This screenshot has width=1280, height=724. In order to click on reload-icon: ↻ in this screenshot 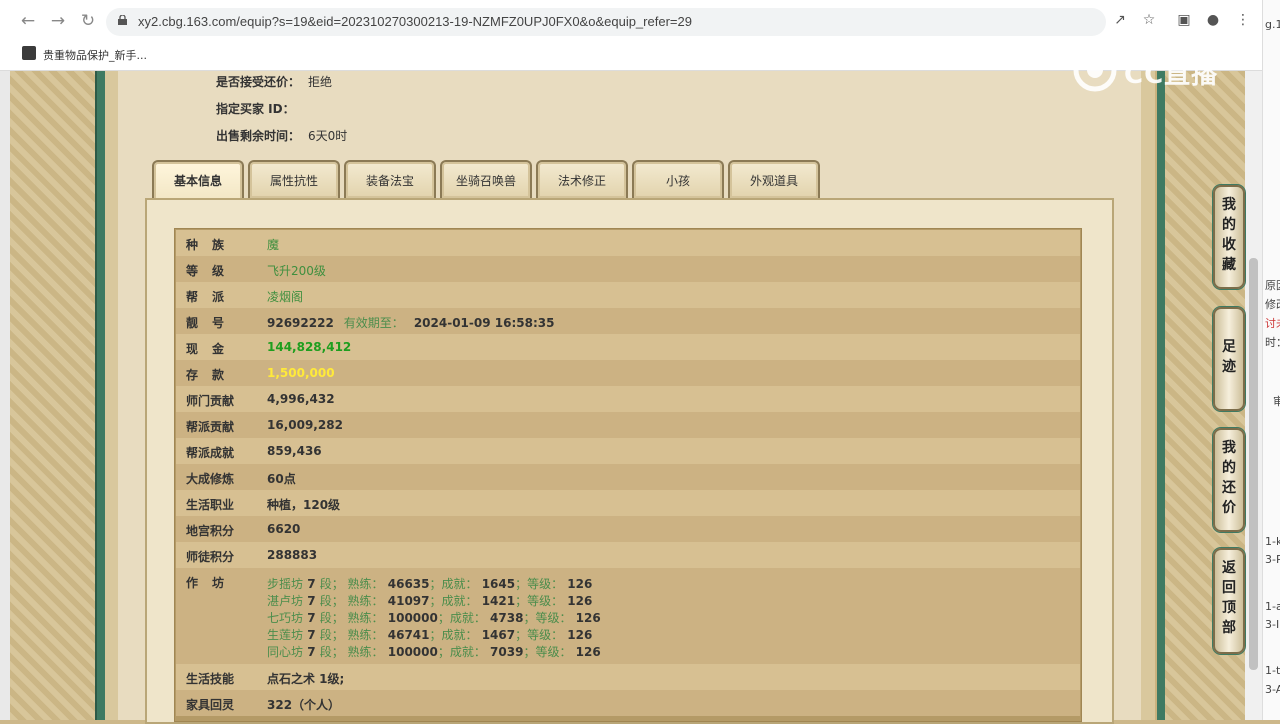, I will do `click(88, 21)`.